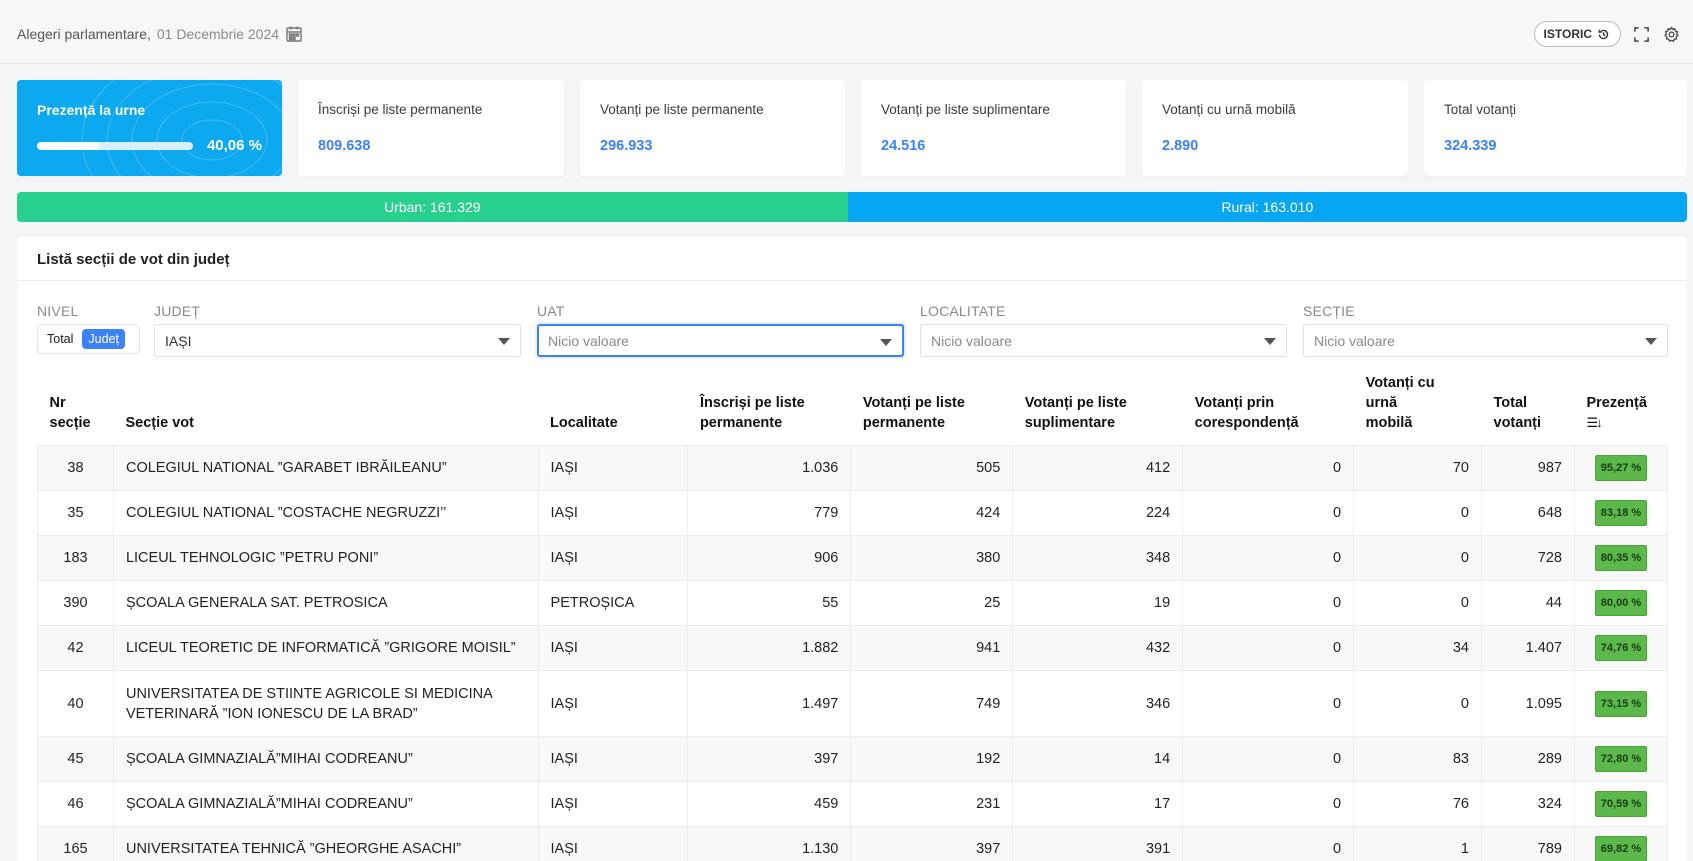 The height and width of the screenshot is (861, 1693). I want to click on uat-select: Nicio valoare, so click(720, 340).